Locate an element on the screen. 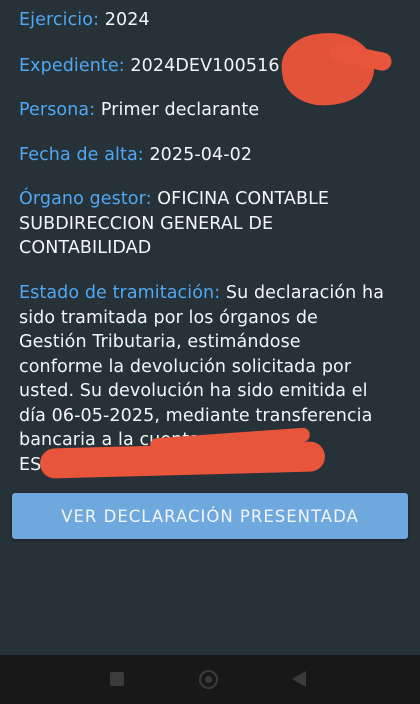 The image size is (420, 704). back-icon is located at coordinates (299, 679).